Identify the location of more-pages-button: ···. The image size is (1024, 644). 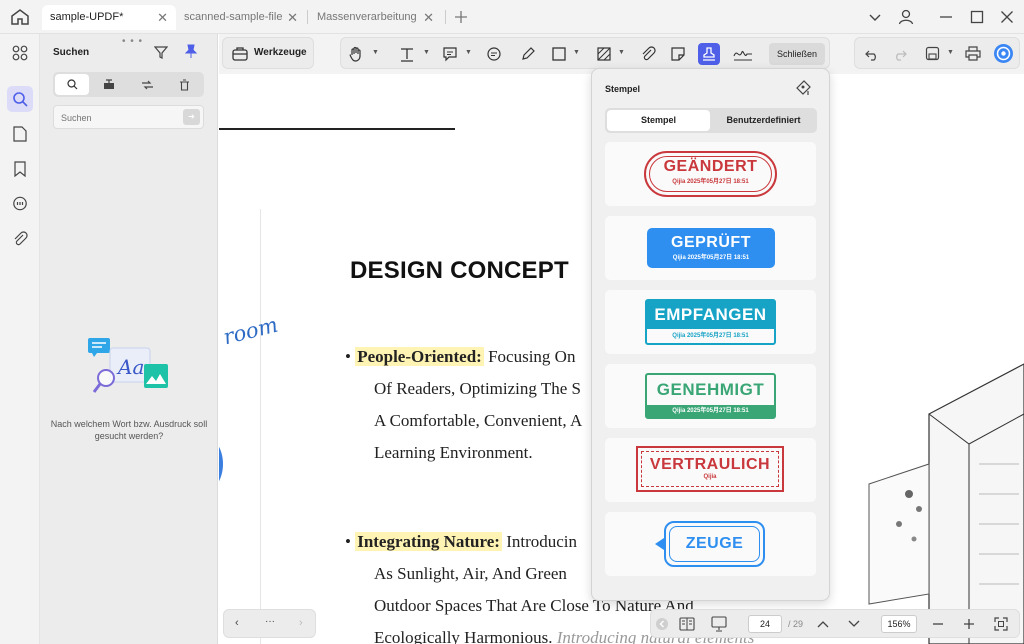
(270, 621).